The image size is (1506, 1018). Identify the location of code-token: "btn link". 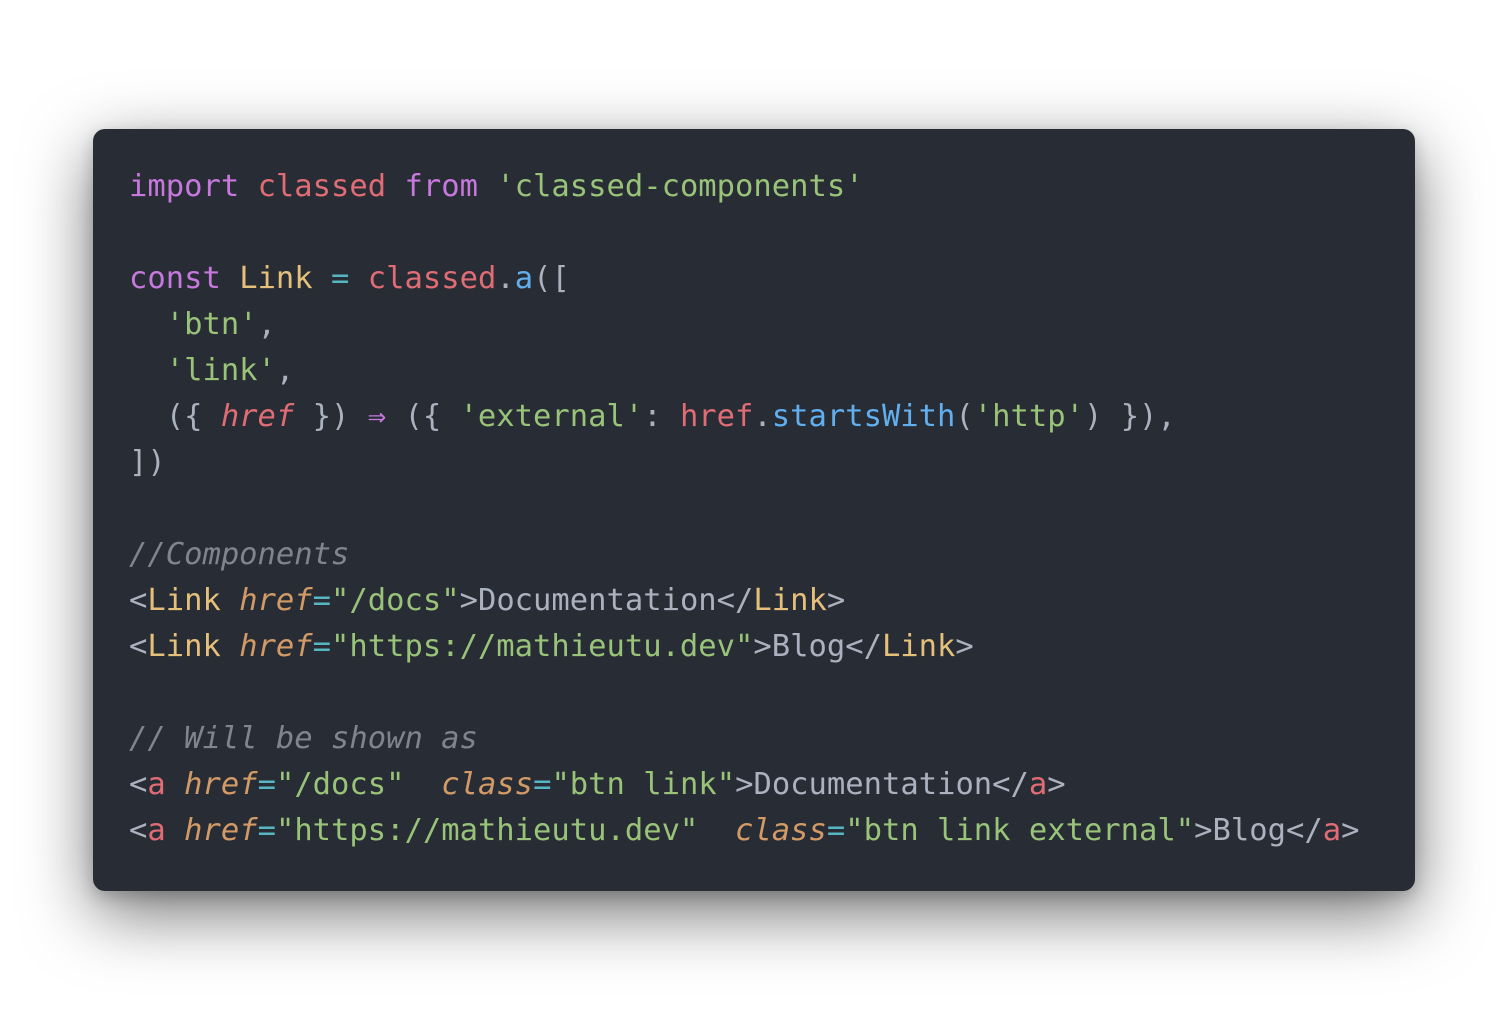
(643, 784).